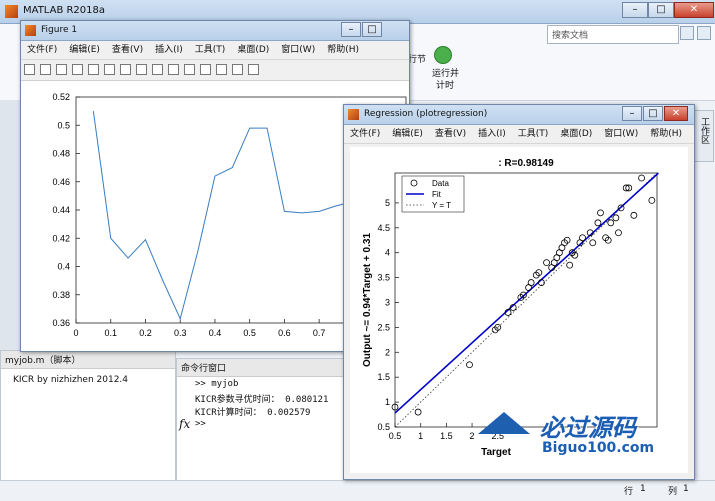 Image resolution: width=715 pixels, height=501 pixels. I want to click on data-cursor-icon, so click(173, 69).